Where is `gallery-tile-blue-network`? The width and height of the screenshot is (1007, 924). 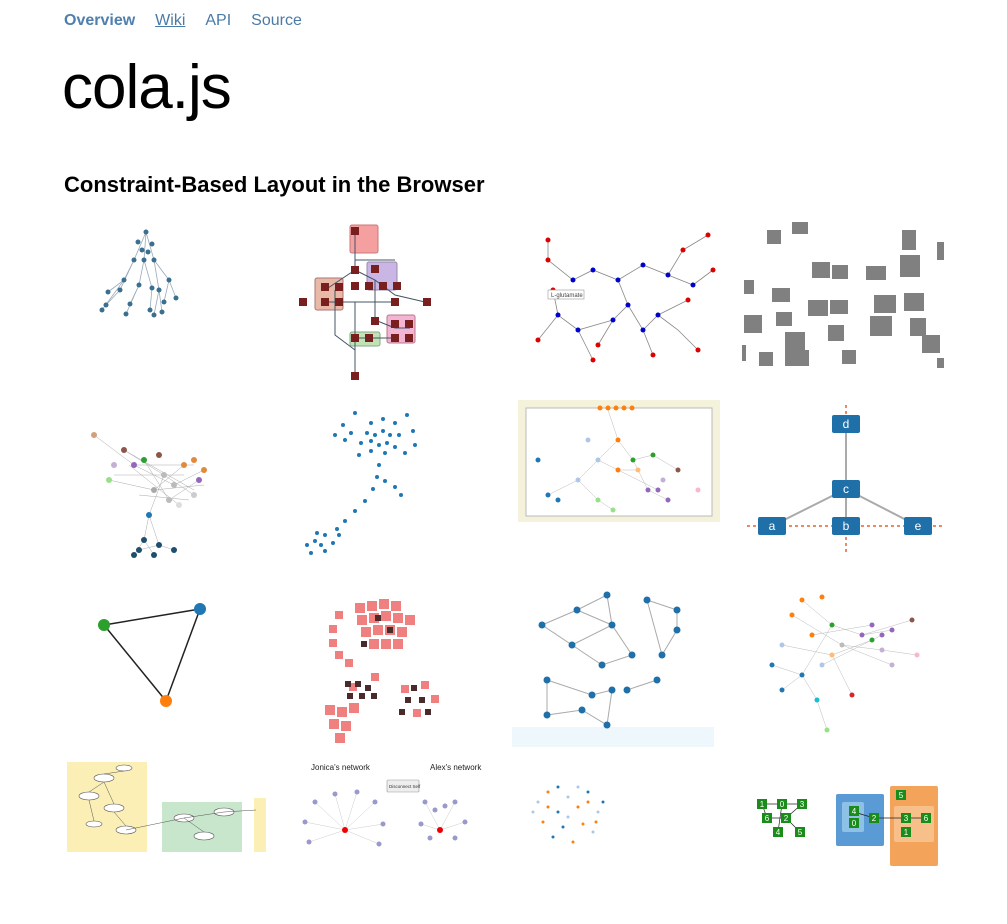 gallery-tile-blue-network is located at coordinates (613, 666).